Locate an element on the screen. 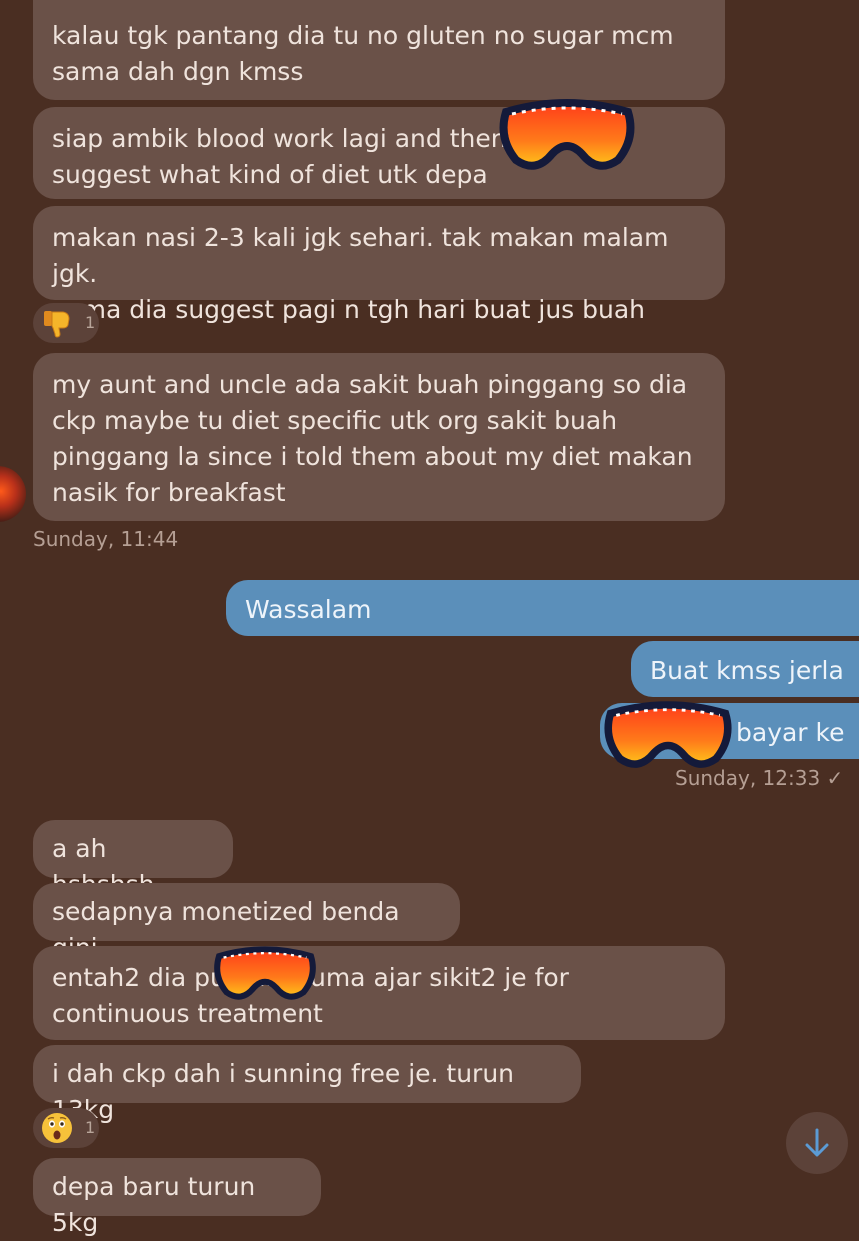 The height and width of the screenshot is (1241, 859). arrow-down-icon is located at coordinates (817, 1142).